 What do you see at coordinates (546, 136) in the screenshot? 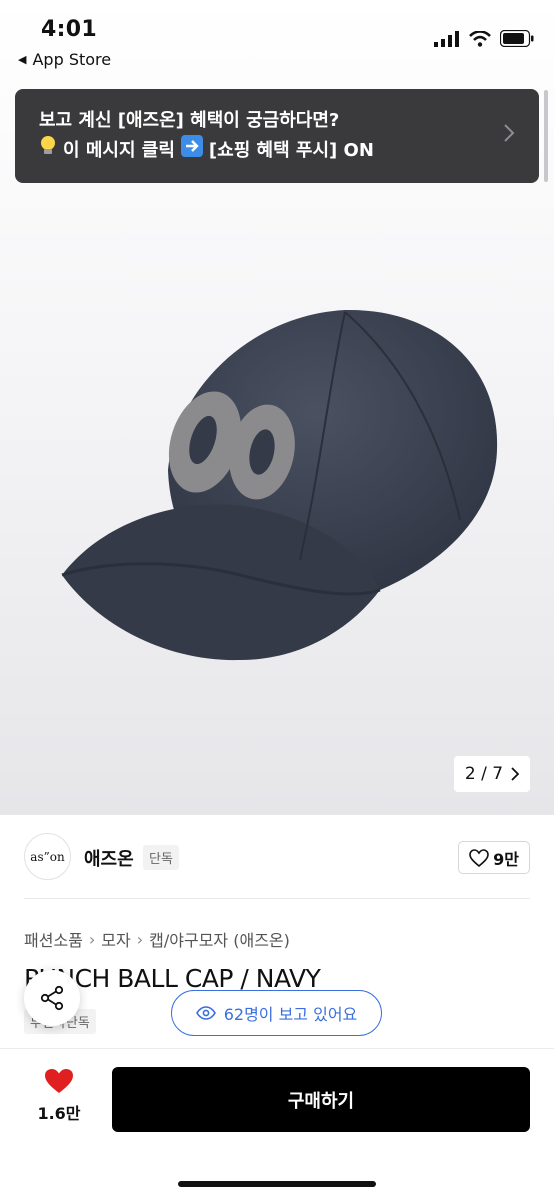
I see `scroll-indicator` at bounding box center [546, 136].